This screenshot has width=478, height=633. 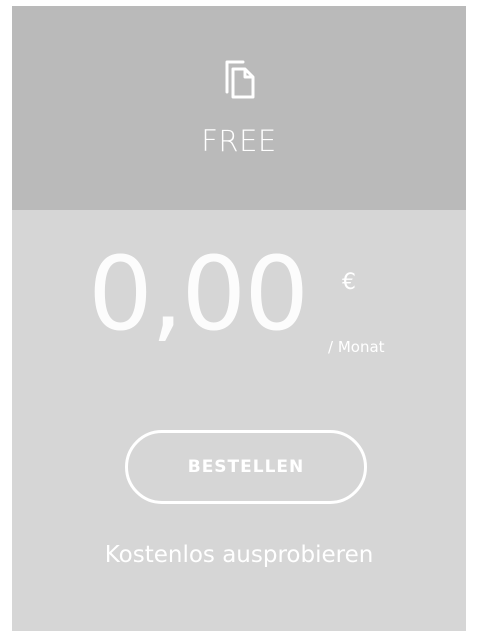 What do you see at coordinates (239, 141) in the screenshot?
I see `plan-name: FREE` at bounding box center [239, 141].